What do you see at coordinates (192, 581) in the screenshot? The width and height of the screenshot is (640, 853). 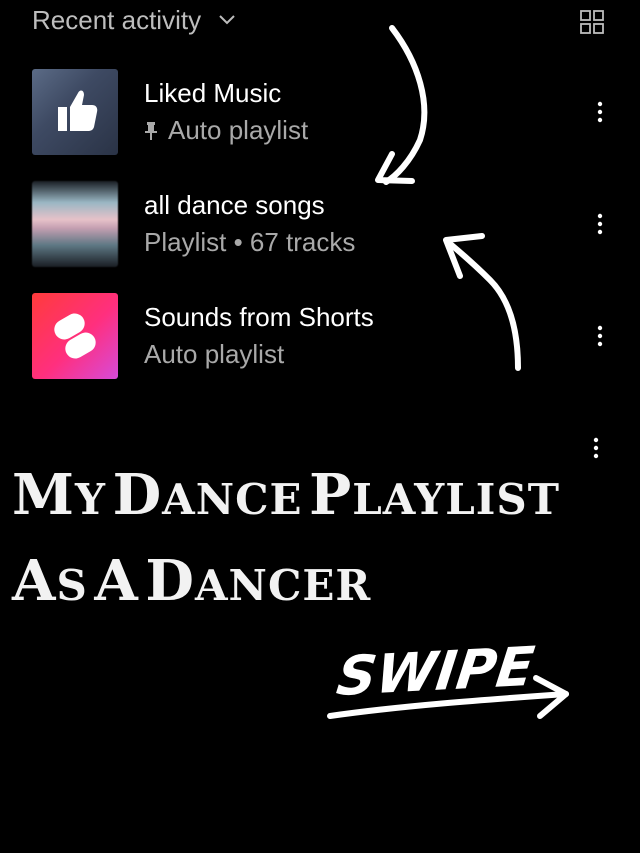 I see `caption-line-2: AS A DANCER` at bounding box center [192, 581].